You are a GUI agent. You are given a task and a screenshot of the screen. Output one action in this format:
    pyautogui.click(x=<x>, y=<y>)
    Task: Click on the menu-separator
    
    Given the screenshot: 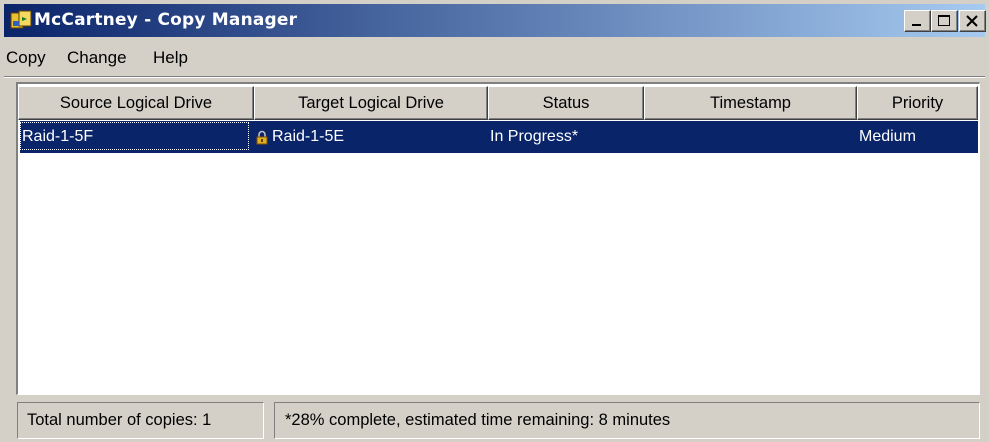 What is the action you would take?
    pyautogui.click(x=494, y=77)
    